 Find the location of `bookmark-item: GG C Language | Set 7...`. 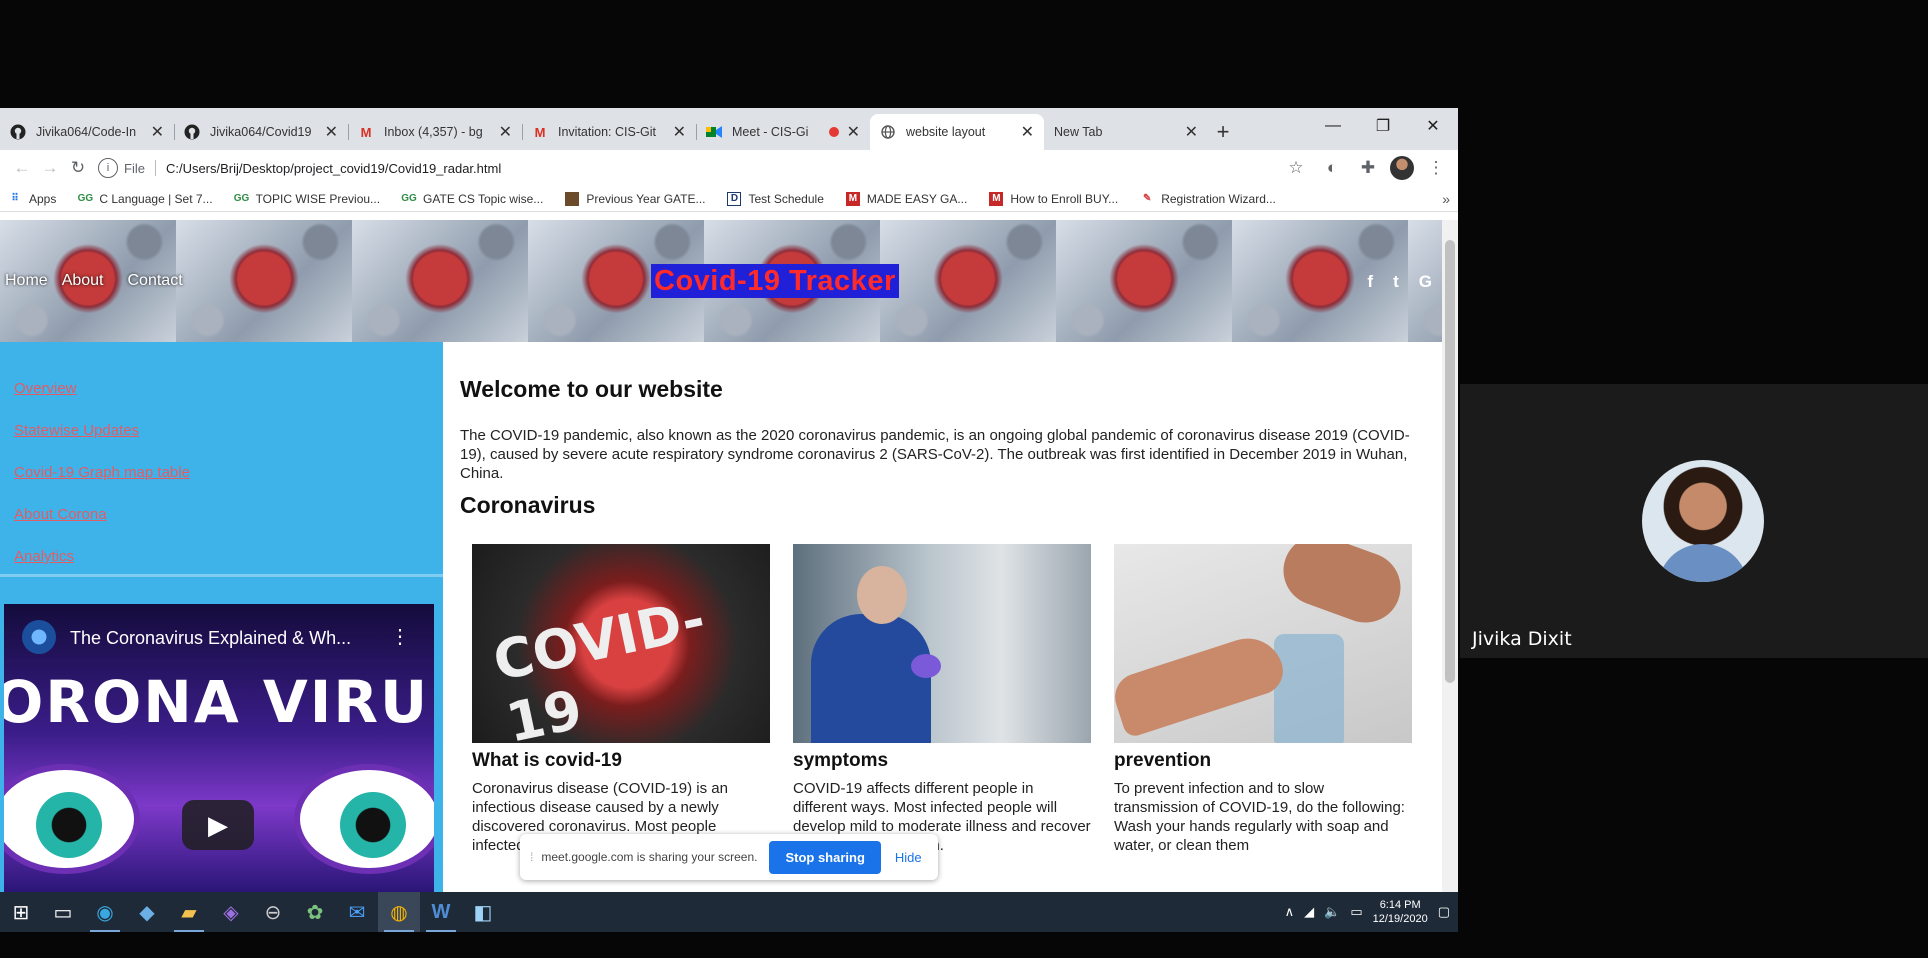

bookmark-item: GG C Language | Set 7... is located at coordinates (145, 199).